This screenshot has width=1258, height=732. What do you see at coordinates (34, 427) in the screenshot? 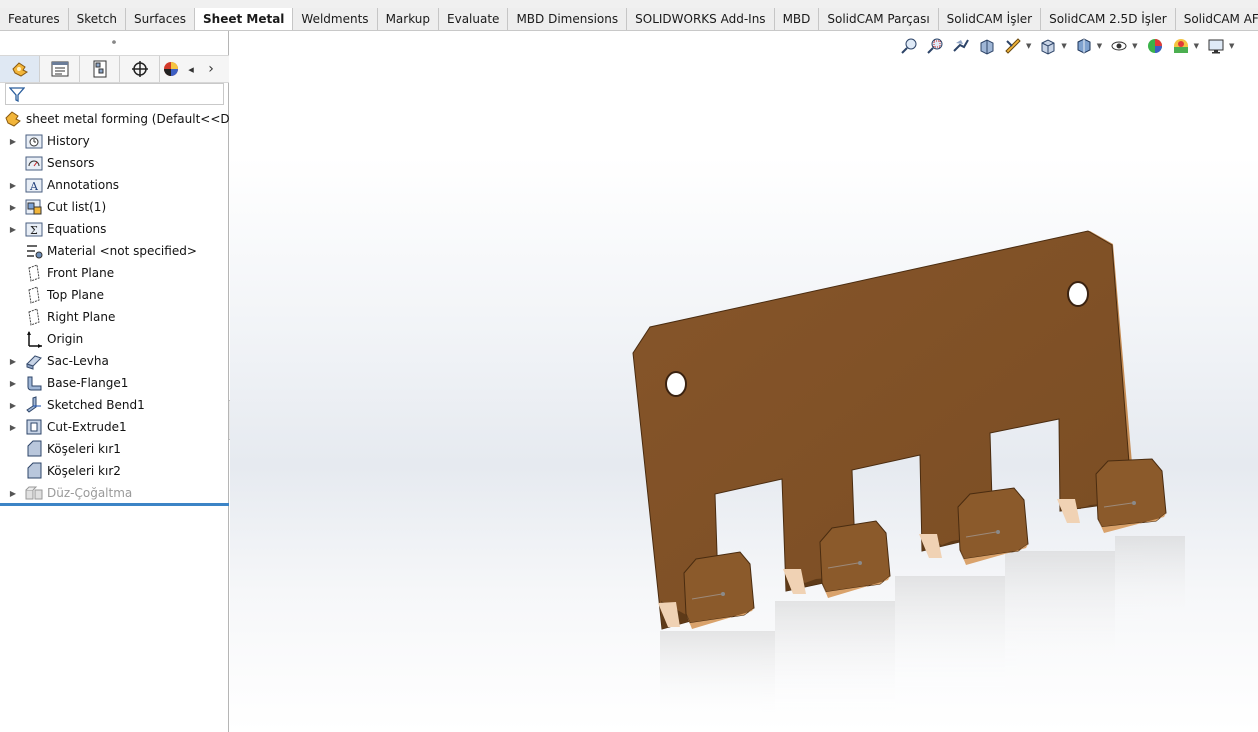
I see `cut-extrude-icon` at bounding box center [34, 427].